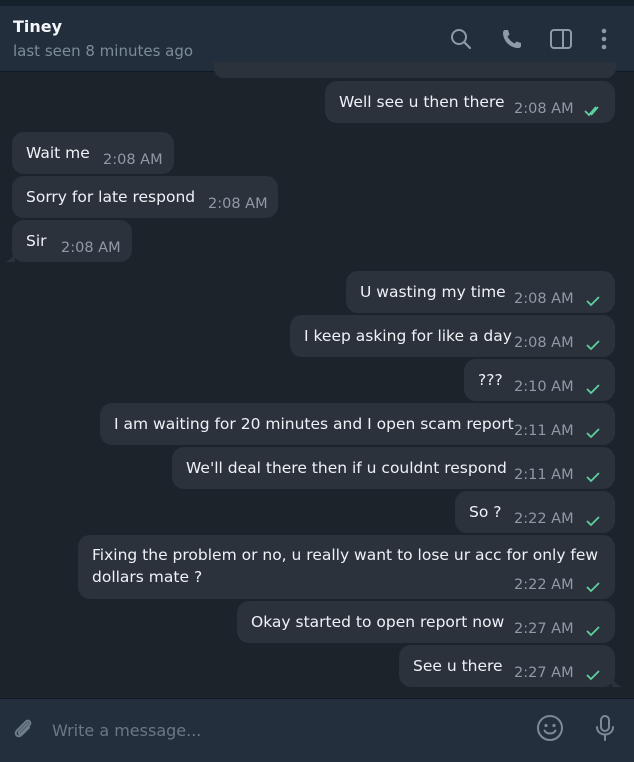 The width and height of the screenshot is (634, 762). What do you see at coordinates (147, 577) in the screenshot?
I see `message-text-line-2: dollars mate ?` at bounding box center [147, 577].